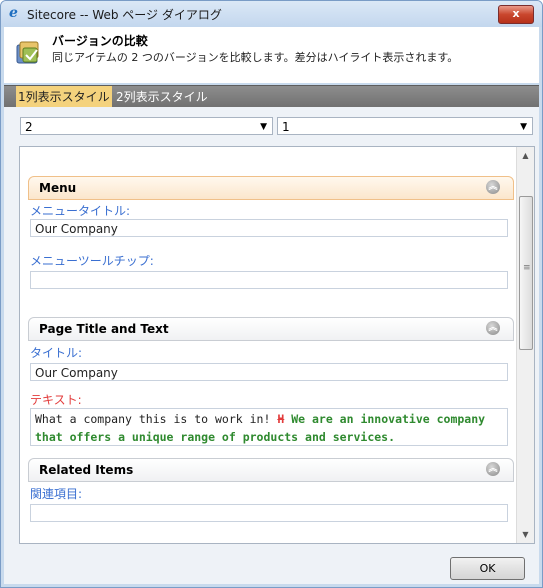  I want to click on scroll-down-icon: ▼, so click(525, 534).